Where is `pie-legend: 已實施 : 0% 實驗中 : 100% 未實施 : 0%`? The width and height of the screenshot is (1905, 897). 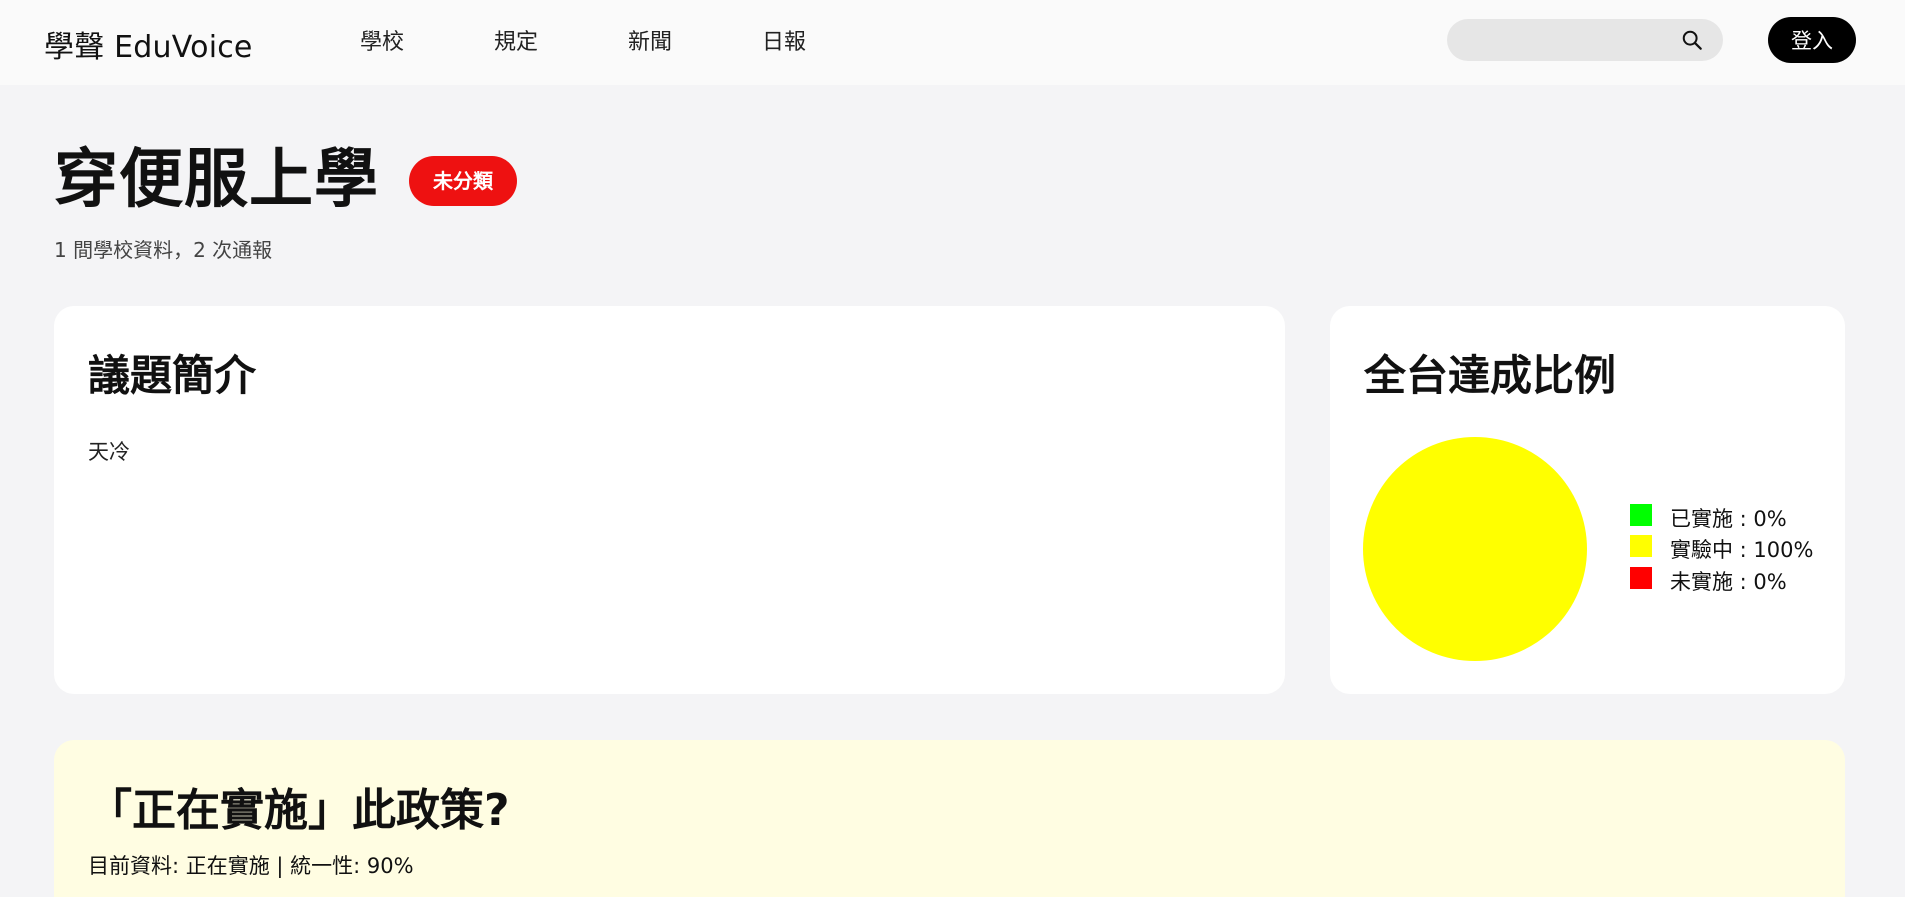 pie-legend: 已實施 : 0% 實驗中 : 100% 未實施 : 0% is located at coordinates (1721, 549).